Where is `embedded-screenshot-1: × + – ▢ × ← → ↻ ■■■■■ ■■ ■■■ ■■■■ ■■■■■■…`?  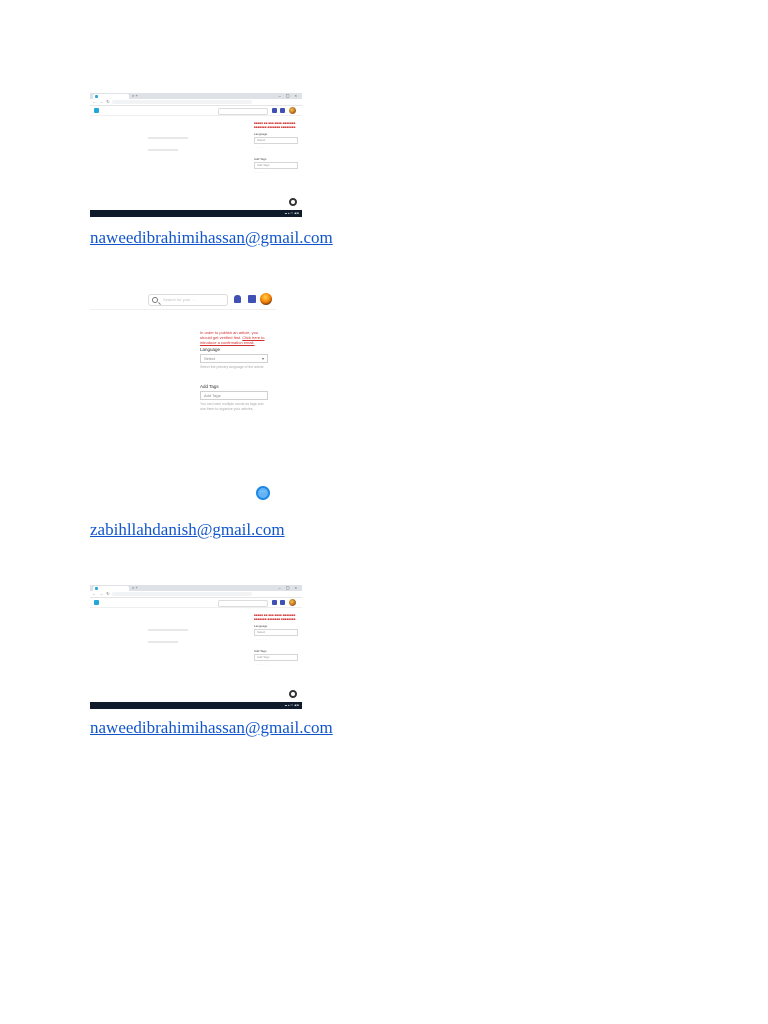
embedded-screenshot-1: × + – ▢ × ← → ↻ ■■■■■ ■■ ■■■ ■■■■ ■■■■■■… is located at coordinates (196, 155).